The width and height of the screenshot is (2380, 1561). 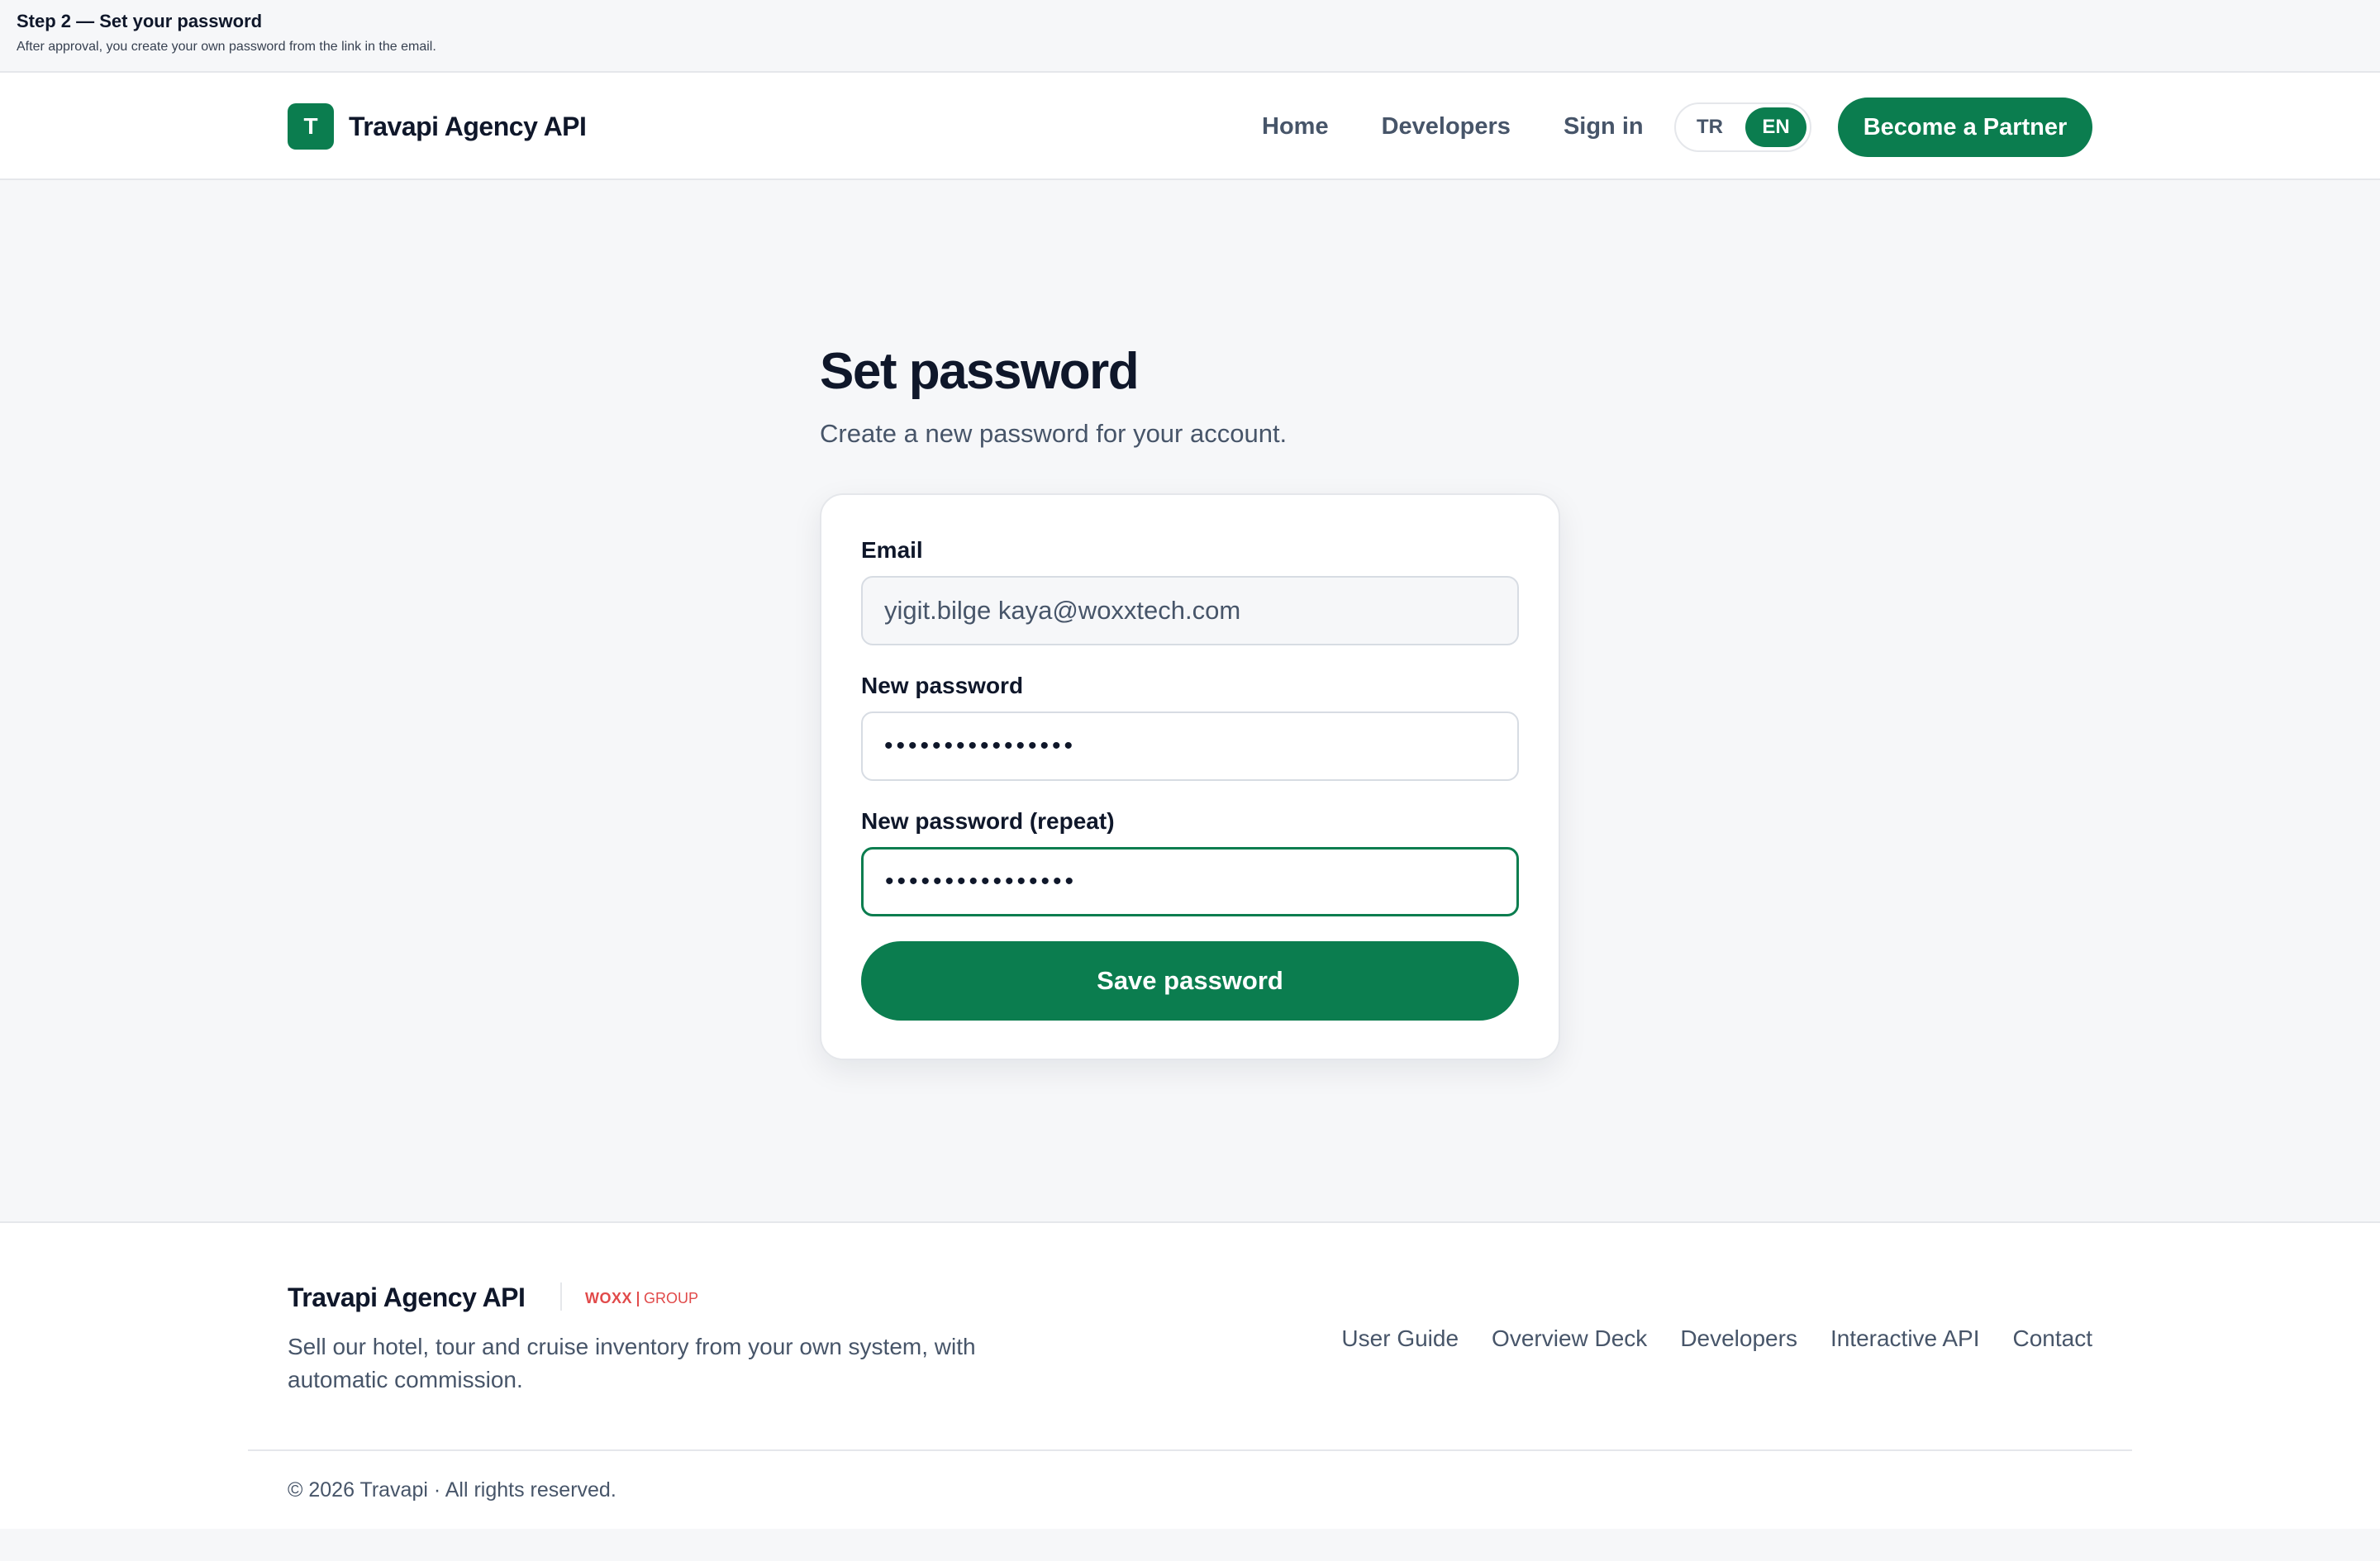 What do you see at coordinates (892, 550) in the screenshot?
I see `email-label: Email` at bounding box center [892, 550].